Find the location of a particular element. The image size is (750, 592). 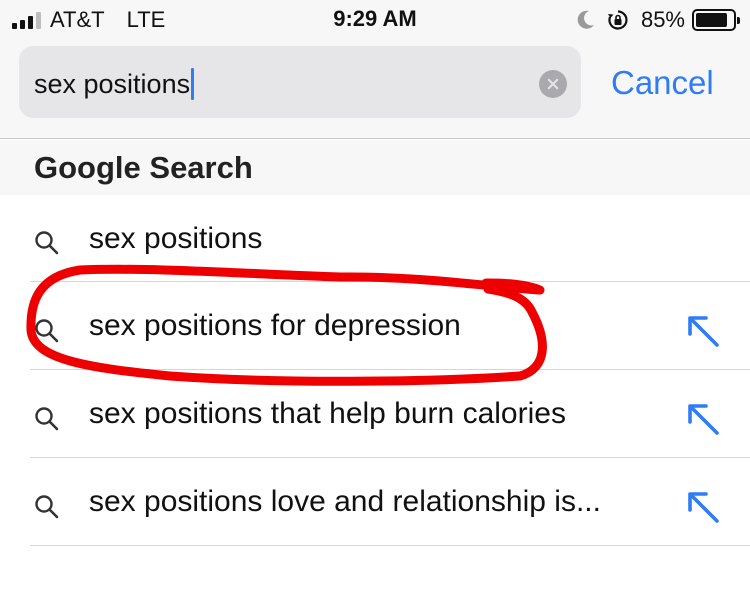

orientation-lock-icon is located at coordinates (617, 20).